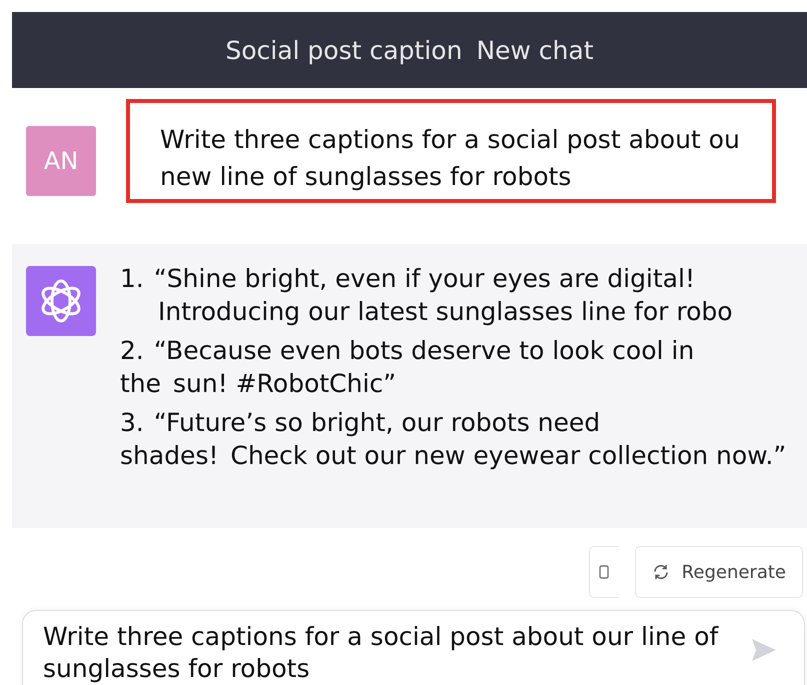 This screenshot has width=807, height=685. I want to click on copy-button, so click(603, 572).